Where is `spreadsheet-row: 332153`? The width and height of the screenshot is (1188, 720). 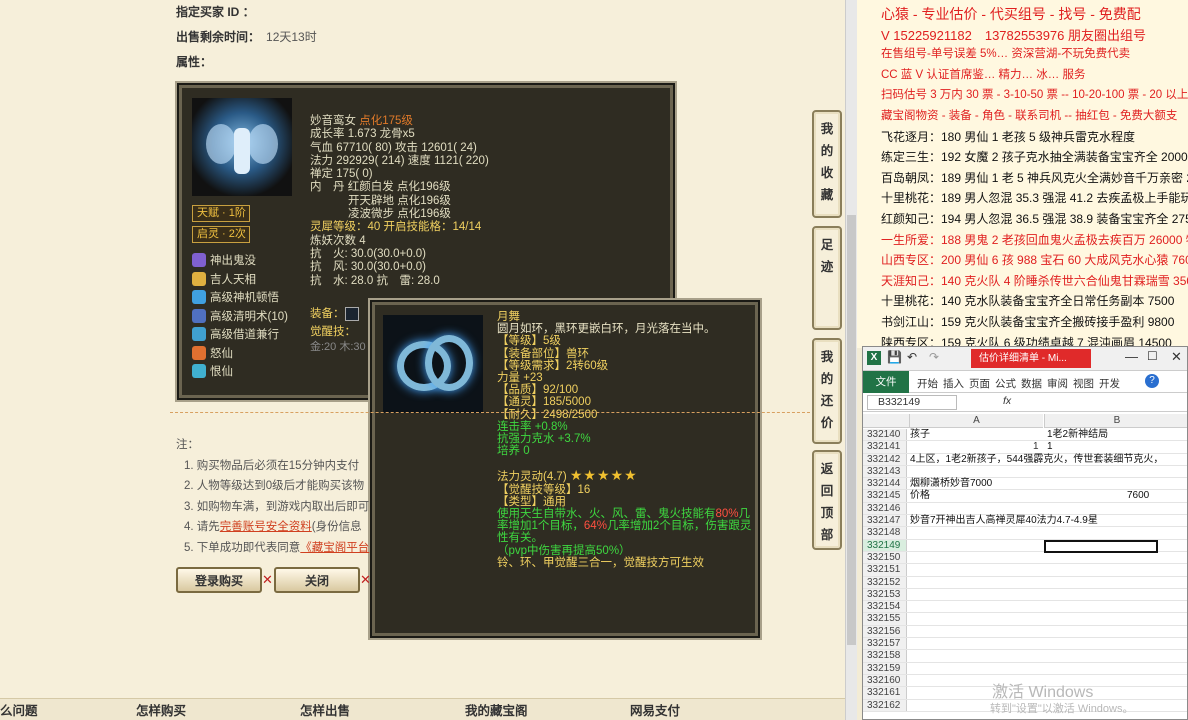
spreadsheet-row: 332153 is located at coordinates (1025, 595).